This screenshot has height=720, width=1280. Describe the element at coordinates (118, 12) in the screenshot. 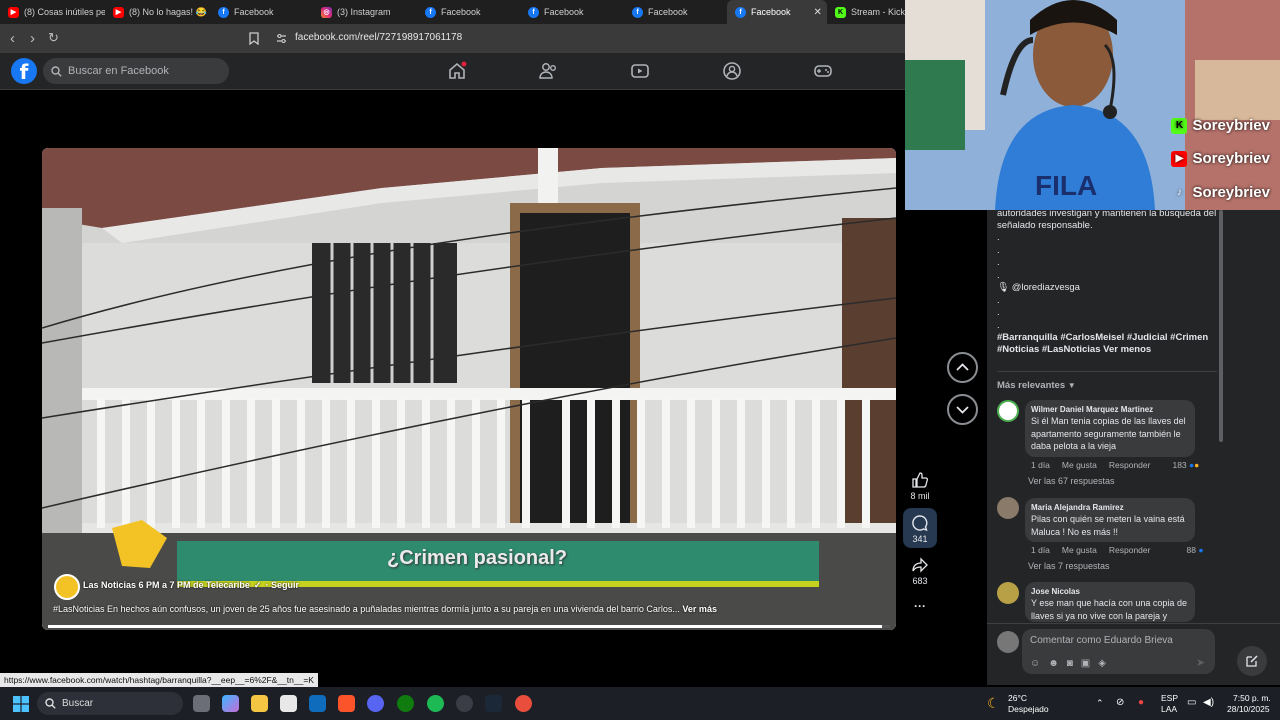

I see `youtube-icon: ▶` at that location.